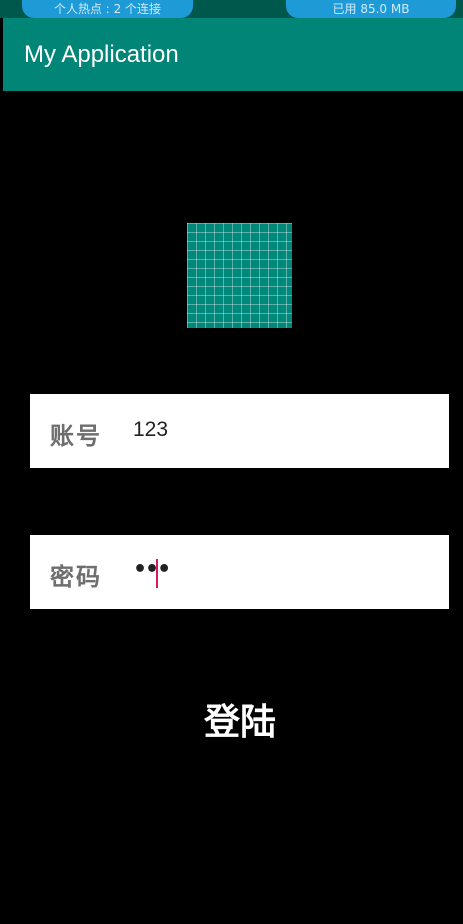 The height and width of the screenshot is (924, 463). I want to click on hotspot-status-text: 个人热点 : 2 个连接, so click(107, 9).